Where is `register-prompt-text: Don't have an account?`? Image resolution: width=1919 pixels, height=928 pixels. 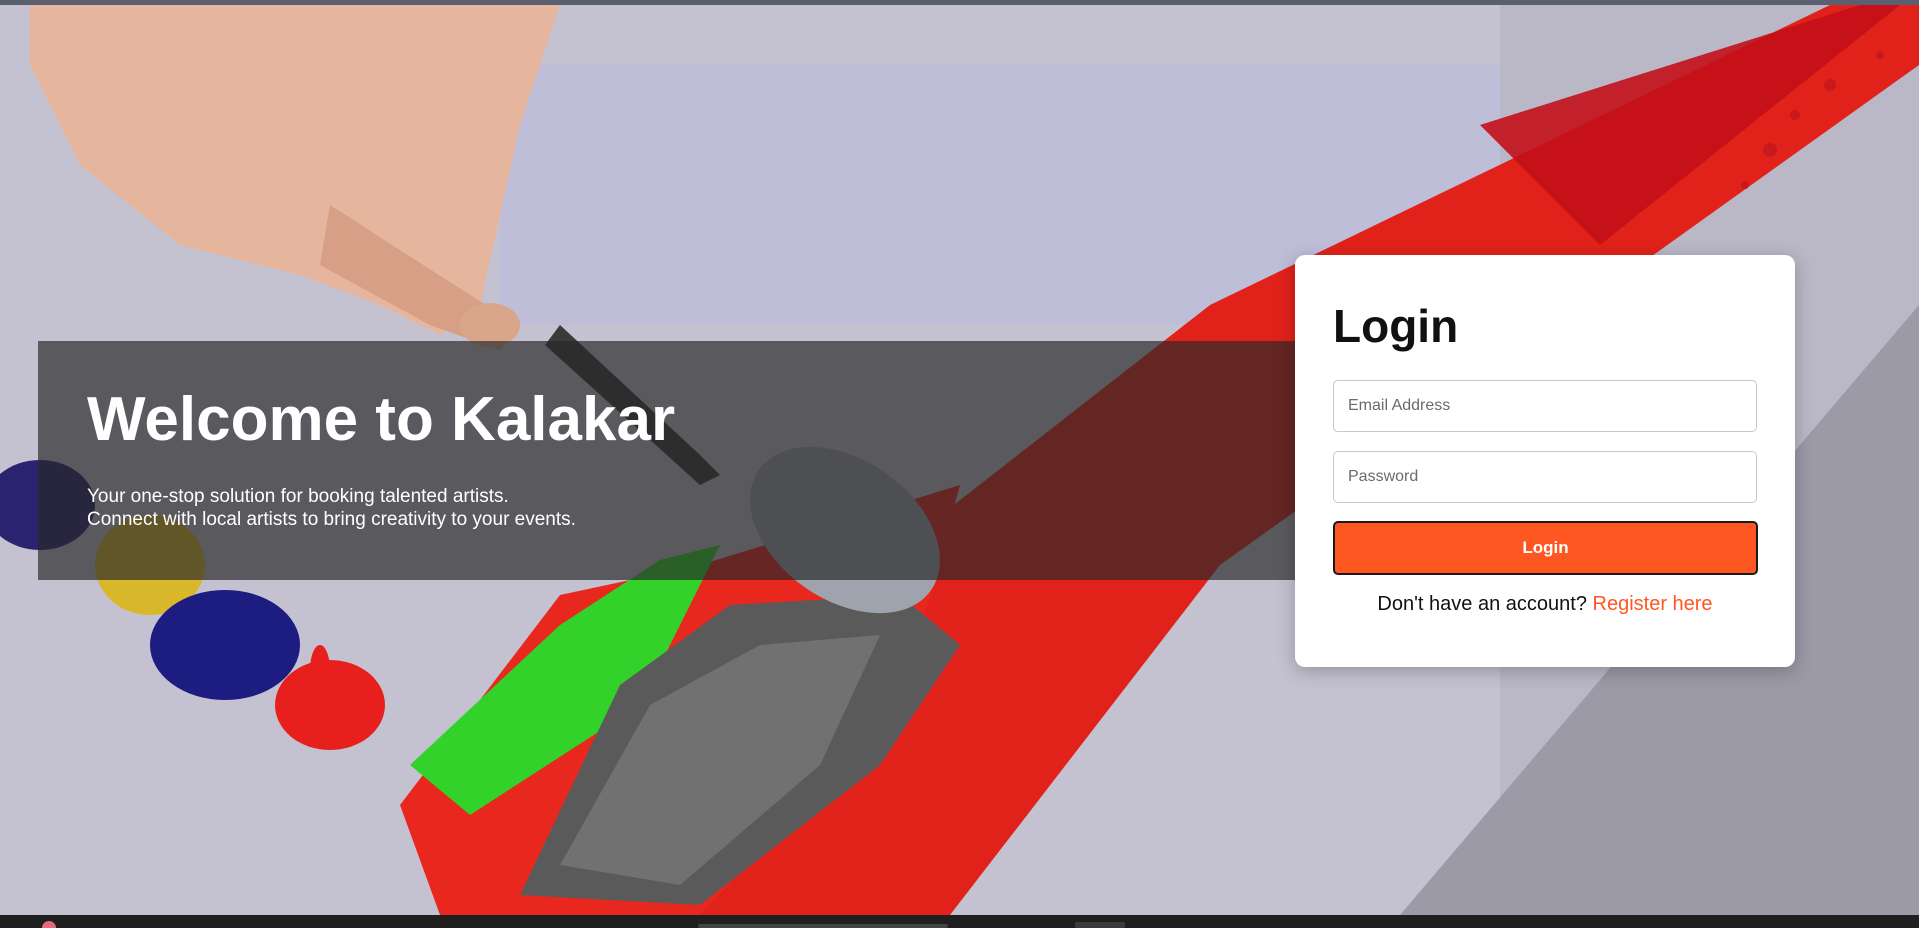 register-prompt-text: Don't have an account? is located at coordinates (1485, 604).